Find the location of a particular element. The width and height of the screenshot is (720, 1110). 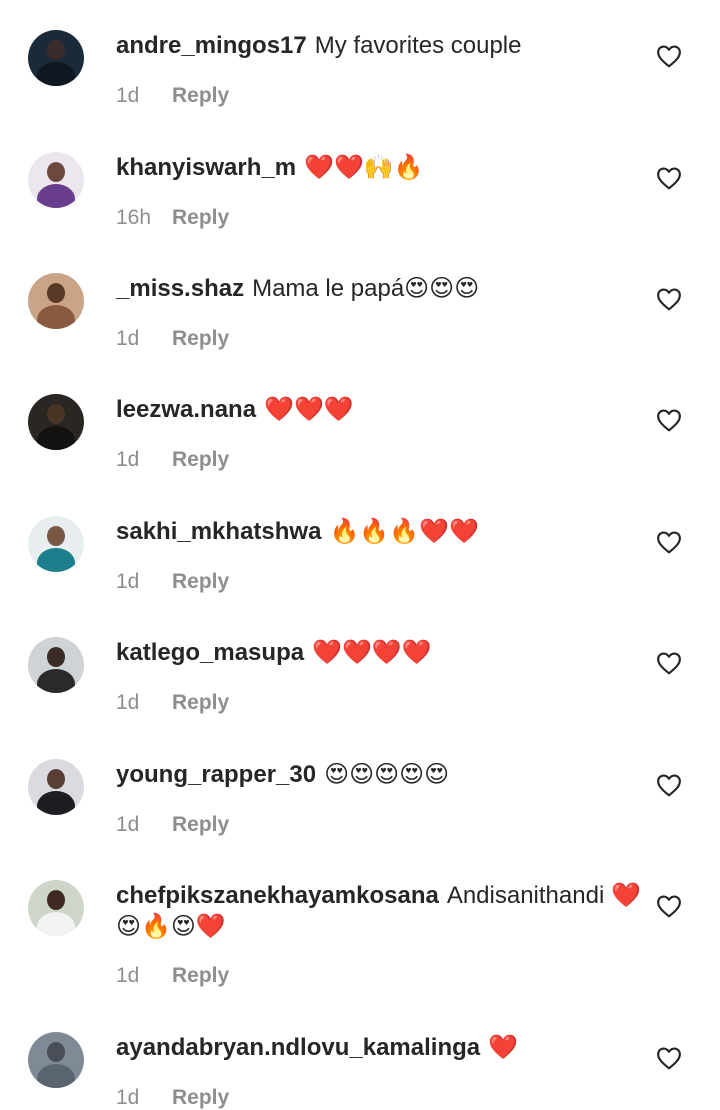

comment-line: sakhi_mkhatshwa 🔥🔥🔥❤️❤️ is located at coordinates (386, 531).